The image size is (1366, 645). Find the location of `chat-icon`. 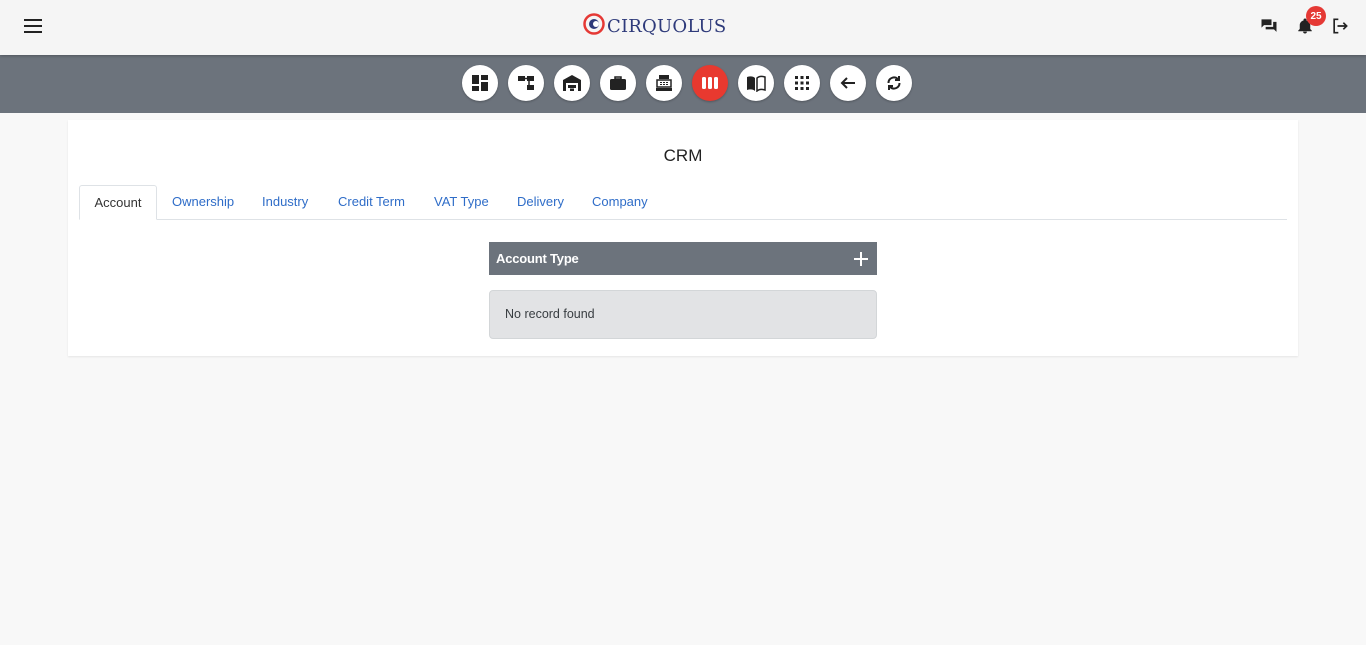

chat-icon is located at coordinates (1269, 26).